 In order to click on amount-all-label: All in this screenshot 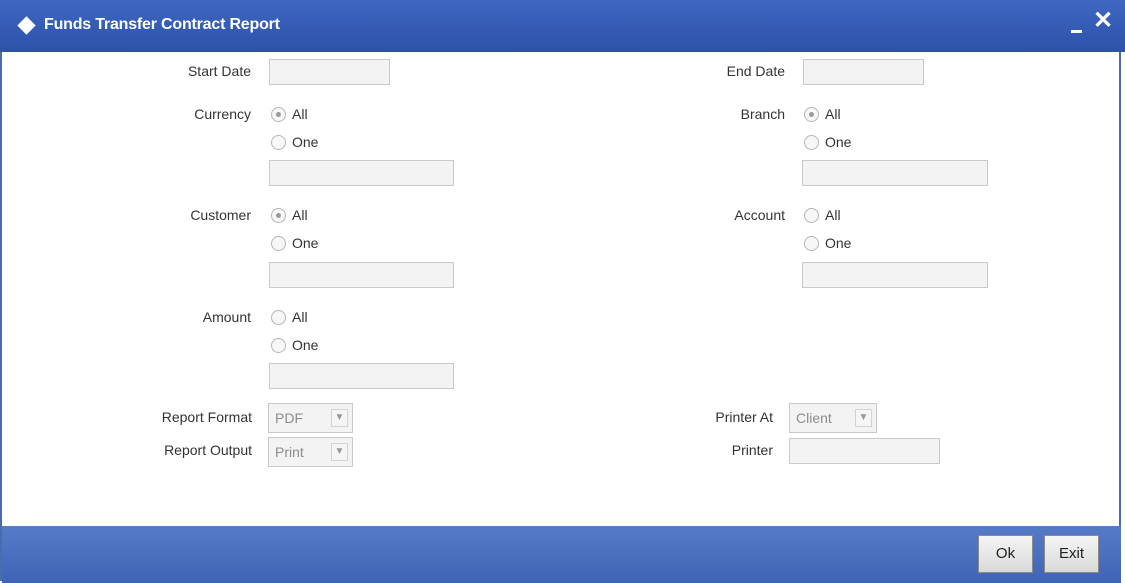, I will do `click(300, 317)`.